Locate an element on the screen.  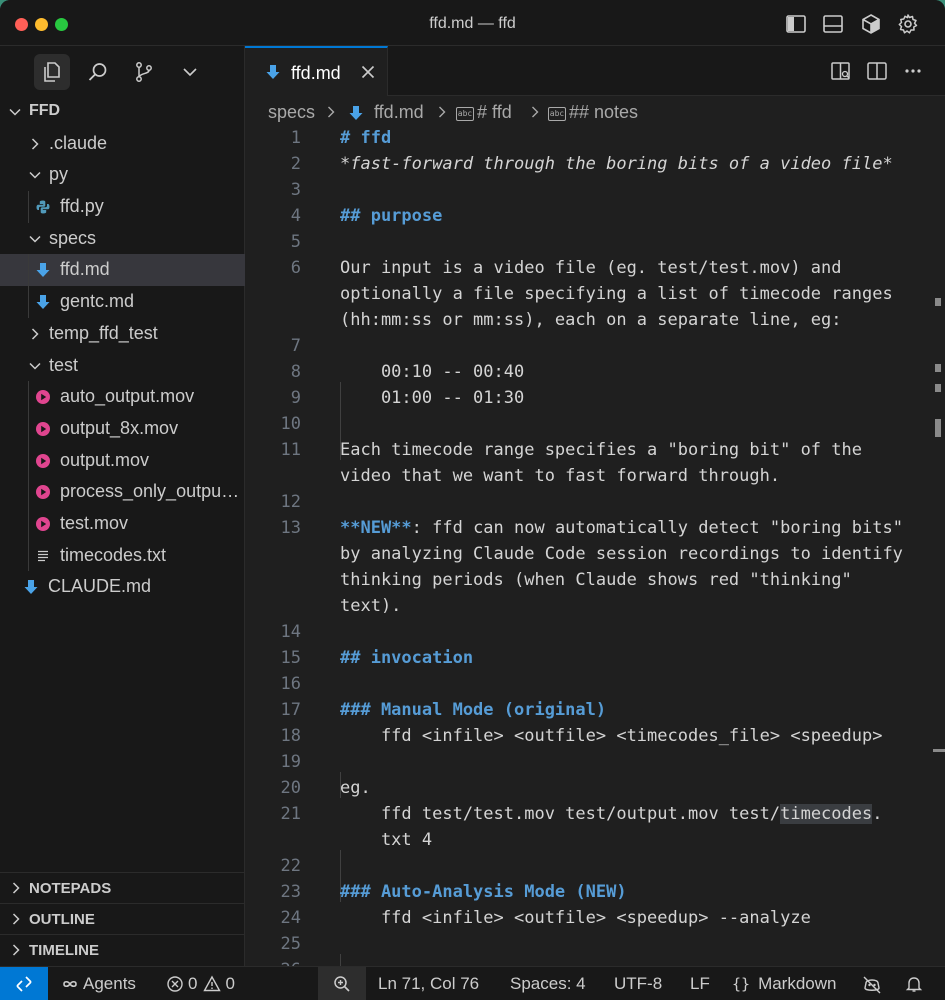
line-number: 12 is located at coordinates (290, 502).